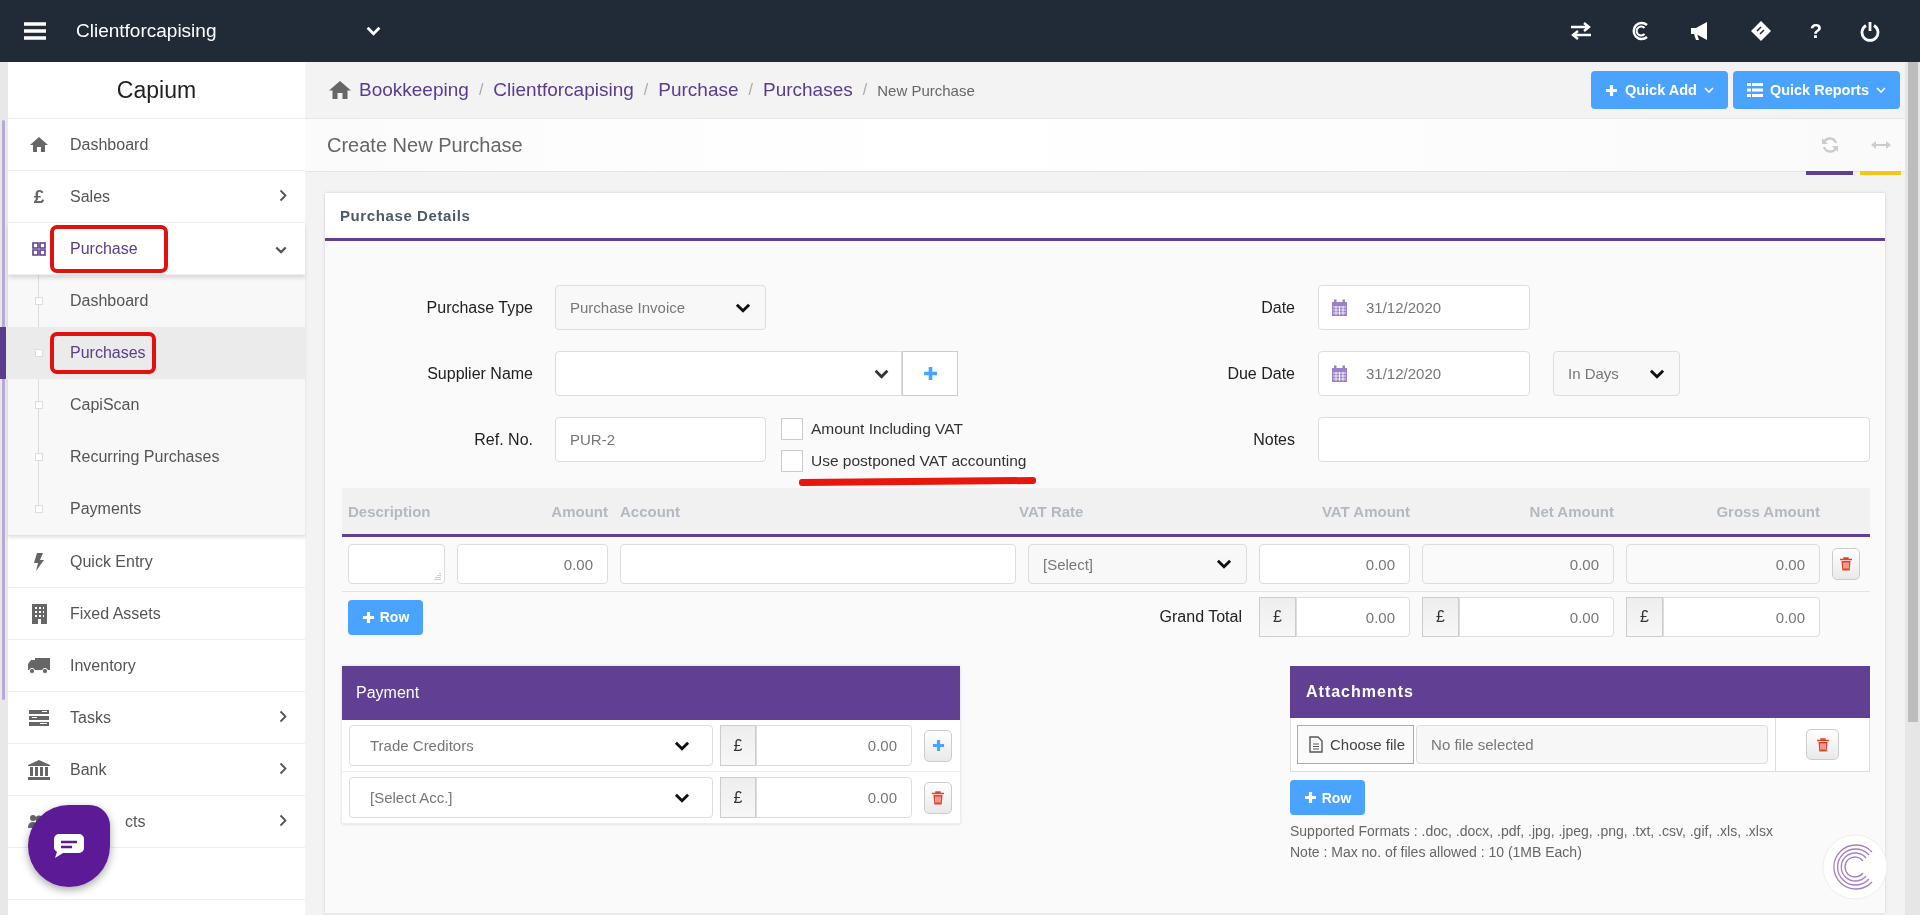 The image size is (1920, 915). I want to click on field-label: Purchase Type, so click(479, 307).